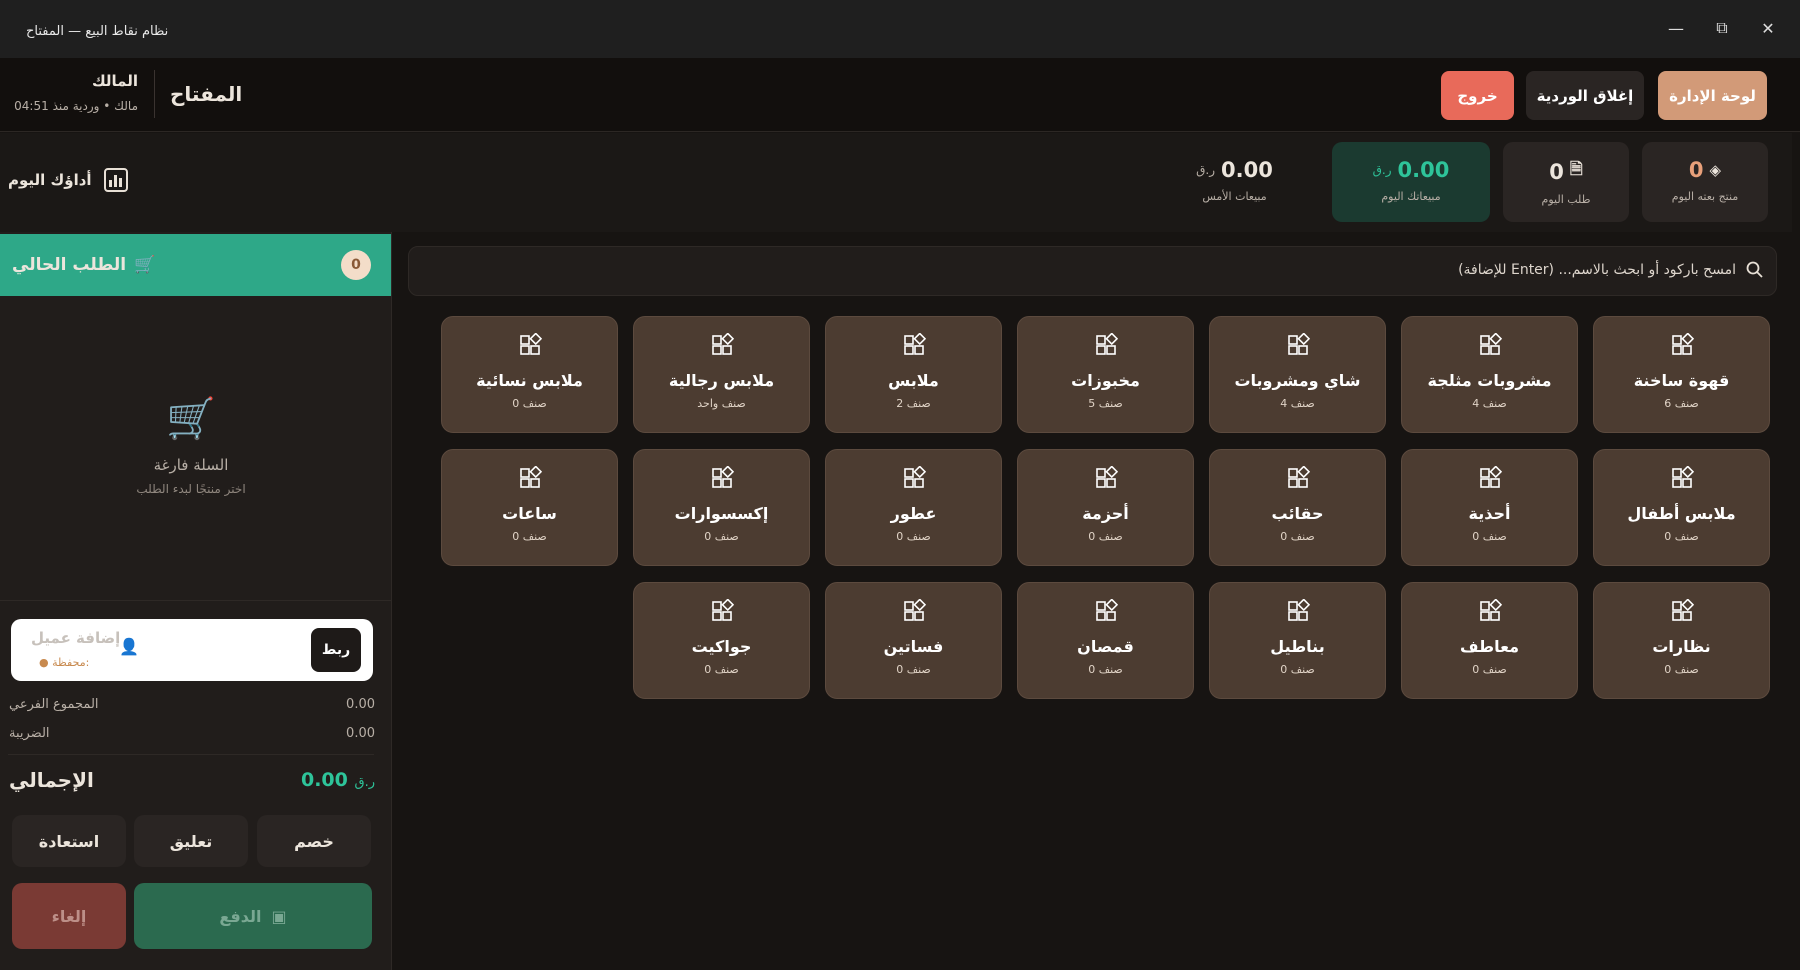 The width and height of the screenshot is (1800, 970). Describe the element at coordinates (192, 733) in the screenshot. I see `tax-row: الضريبة 0.00` at that location.